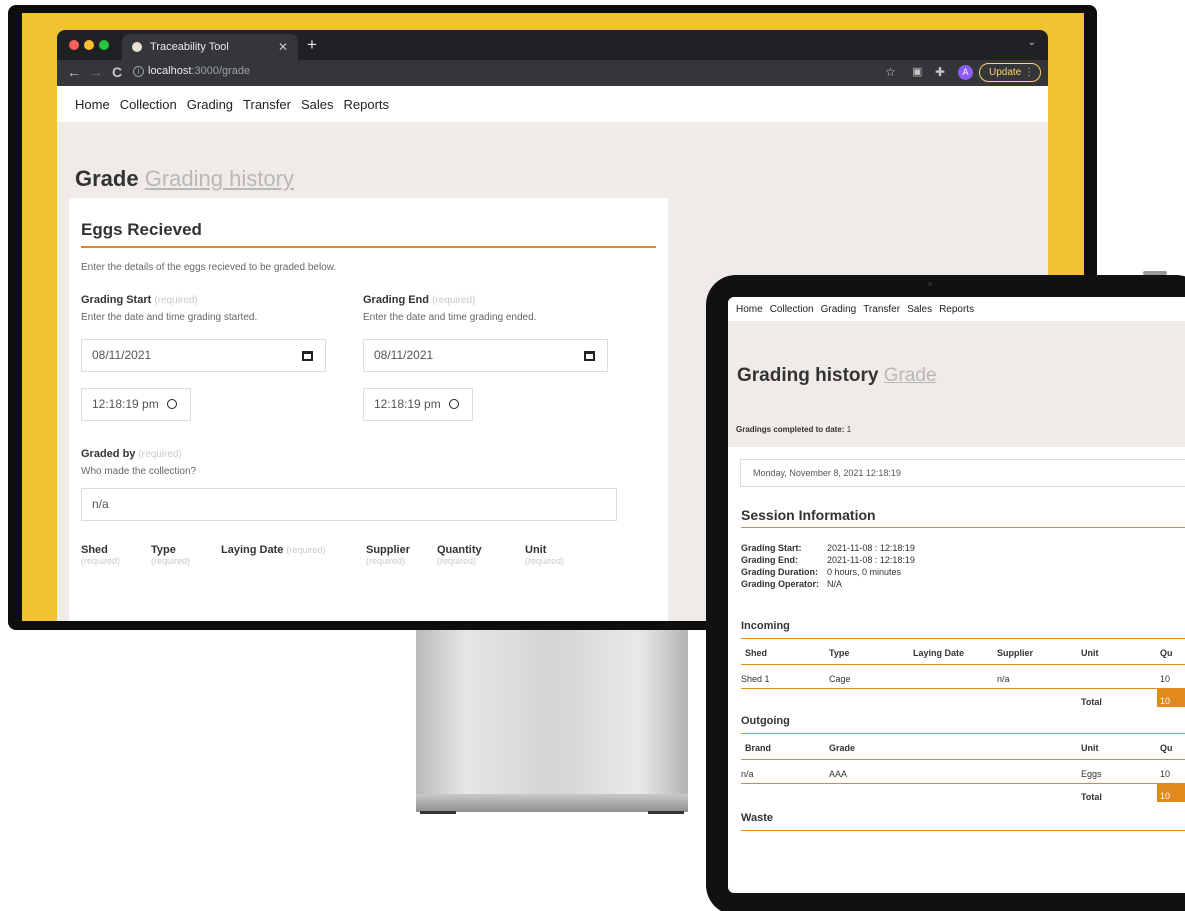 This screenshot has width=1185, height=911. Describe the element at coordinates (89, 45) in the screenshot. I see `window-minimize-button` at that location.